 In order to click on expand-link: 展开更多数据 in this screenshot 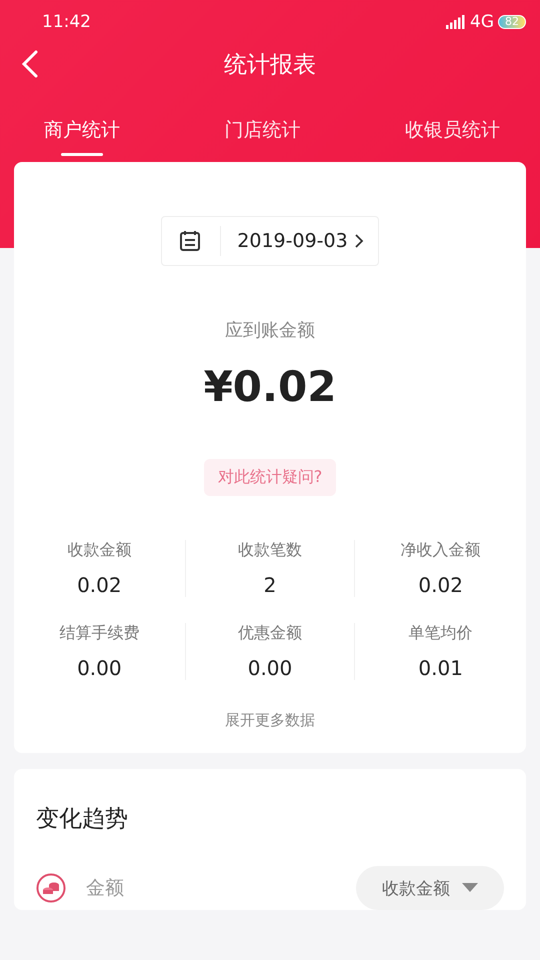, I will do `click(270, 720)`.